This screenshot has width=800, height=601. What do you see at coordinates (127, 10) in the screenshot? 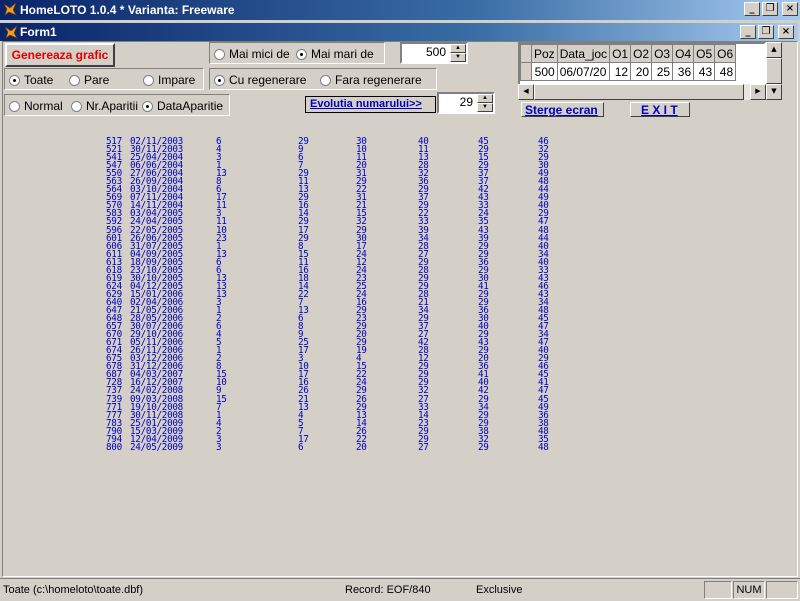
I see `app-title: HomeLOTO 1.0.4 * Varianta: Freeware` at bounding box center [127, 10].